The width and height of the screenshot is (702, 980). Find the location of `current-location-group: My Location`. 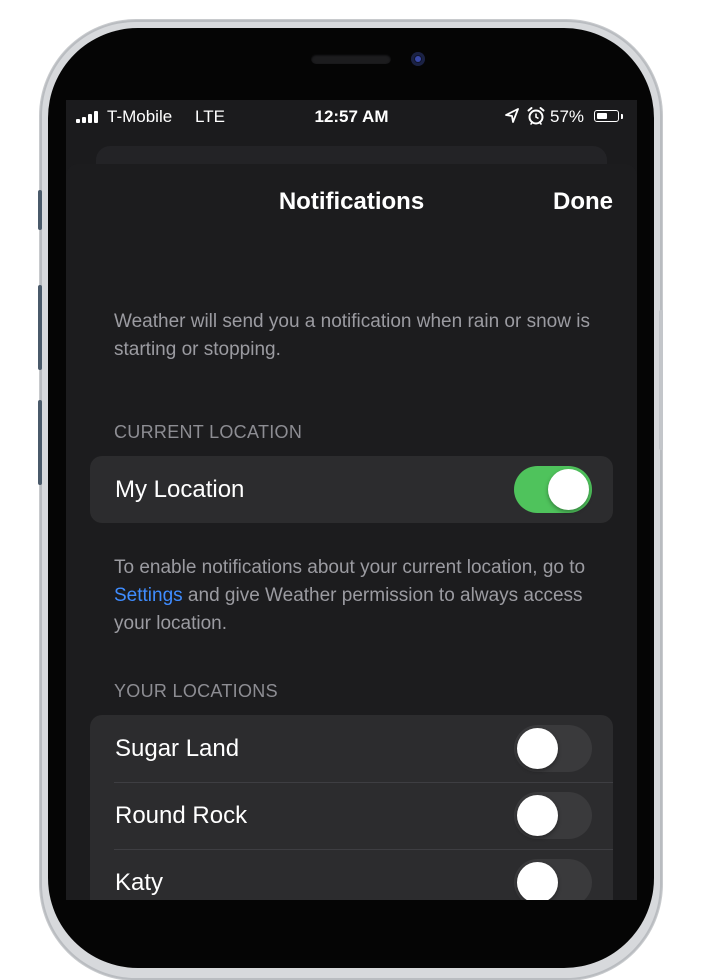

current-location-group: My Location is located at coordinates (351, 489).